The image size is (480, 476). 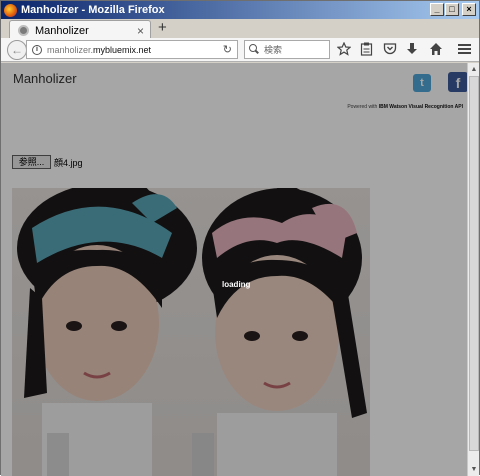 What do you see at coordinates (474, 469) in the screenshot?
I see `scroll-down-arrow-icon: ▼` at bounding box center [474, 469].